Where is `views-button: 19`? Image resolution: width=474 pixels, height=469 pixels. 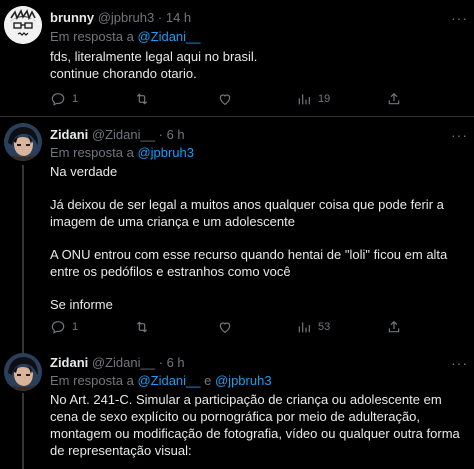
views-button: 19 is located at coordinates (313, 99).